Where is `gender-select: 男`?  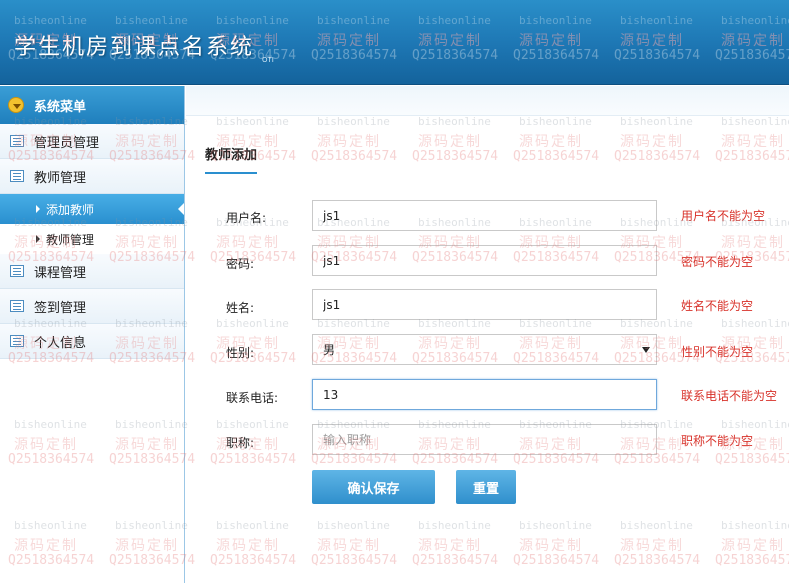 gender-select: 男 is located at coordinates (484, 349).